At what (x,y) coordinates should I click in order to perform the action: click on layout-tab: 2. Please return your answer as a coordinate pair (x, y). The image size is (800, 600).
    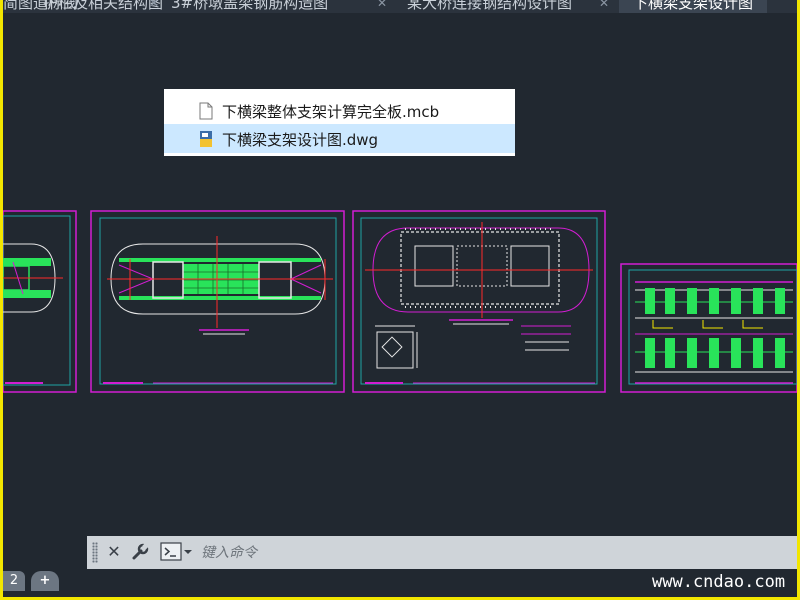
    Looking at the image, I should click on (14, 581).